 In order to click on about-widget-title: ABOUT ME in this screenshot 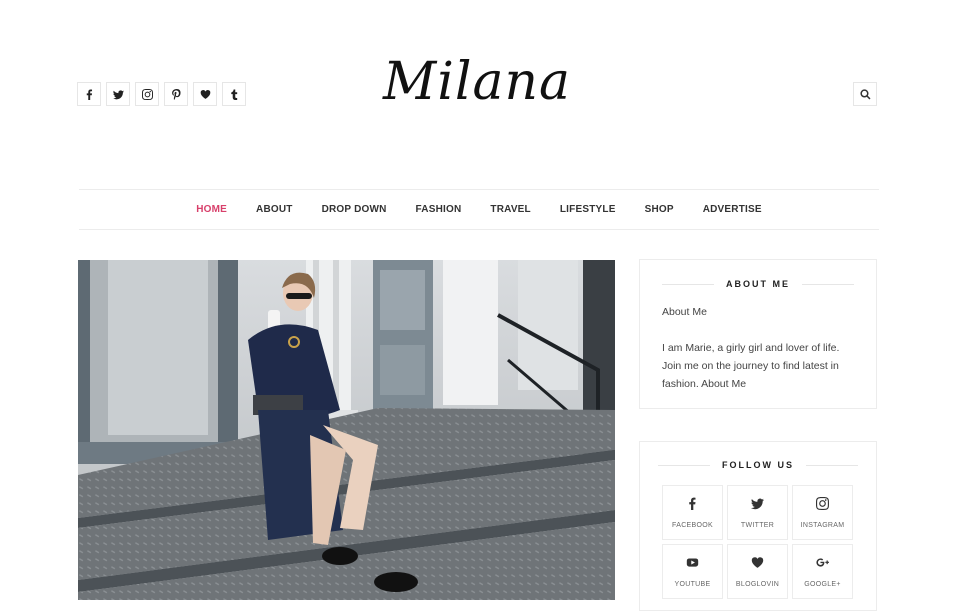, I will do `click(758, 284)`.